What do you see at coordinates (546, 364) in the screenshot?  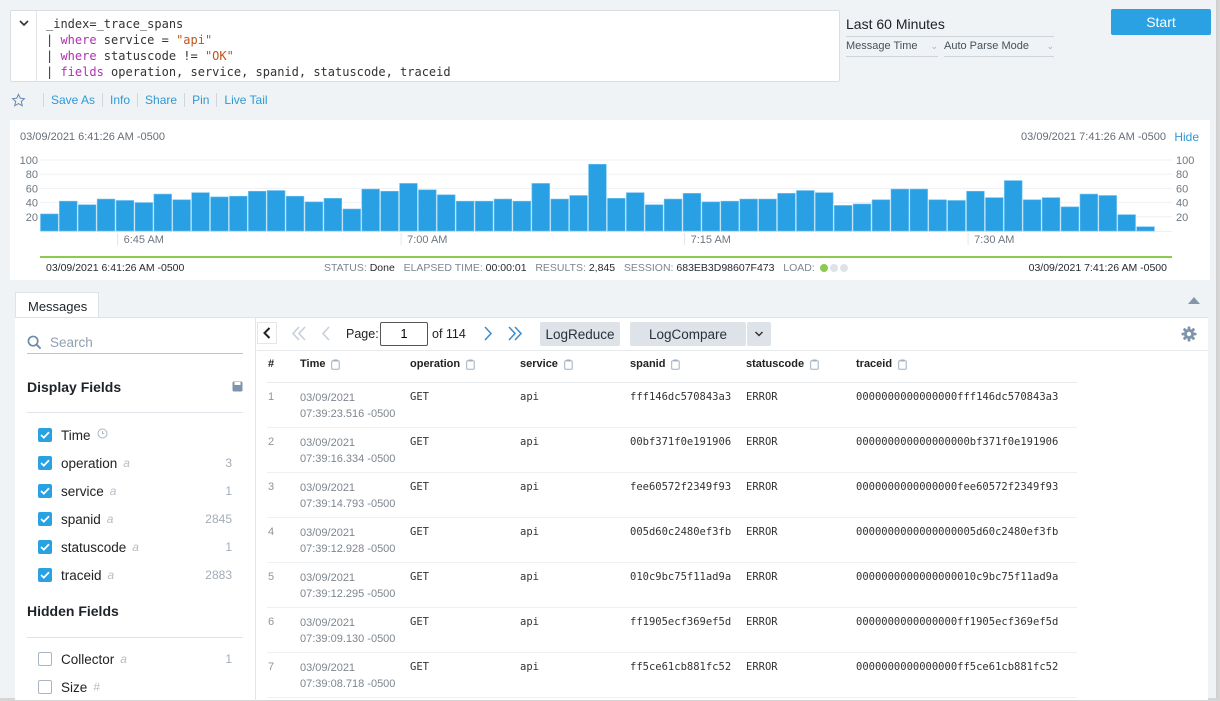 I see `column-header-service: service` at bounding box center [546, 364].